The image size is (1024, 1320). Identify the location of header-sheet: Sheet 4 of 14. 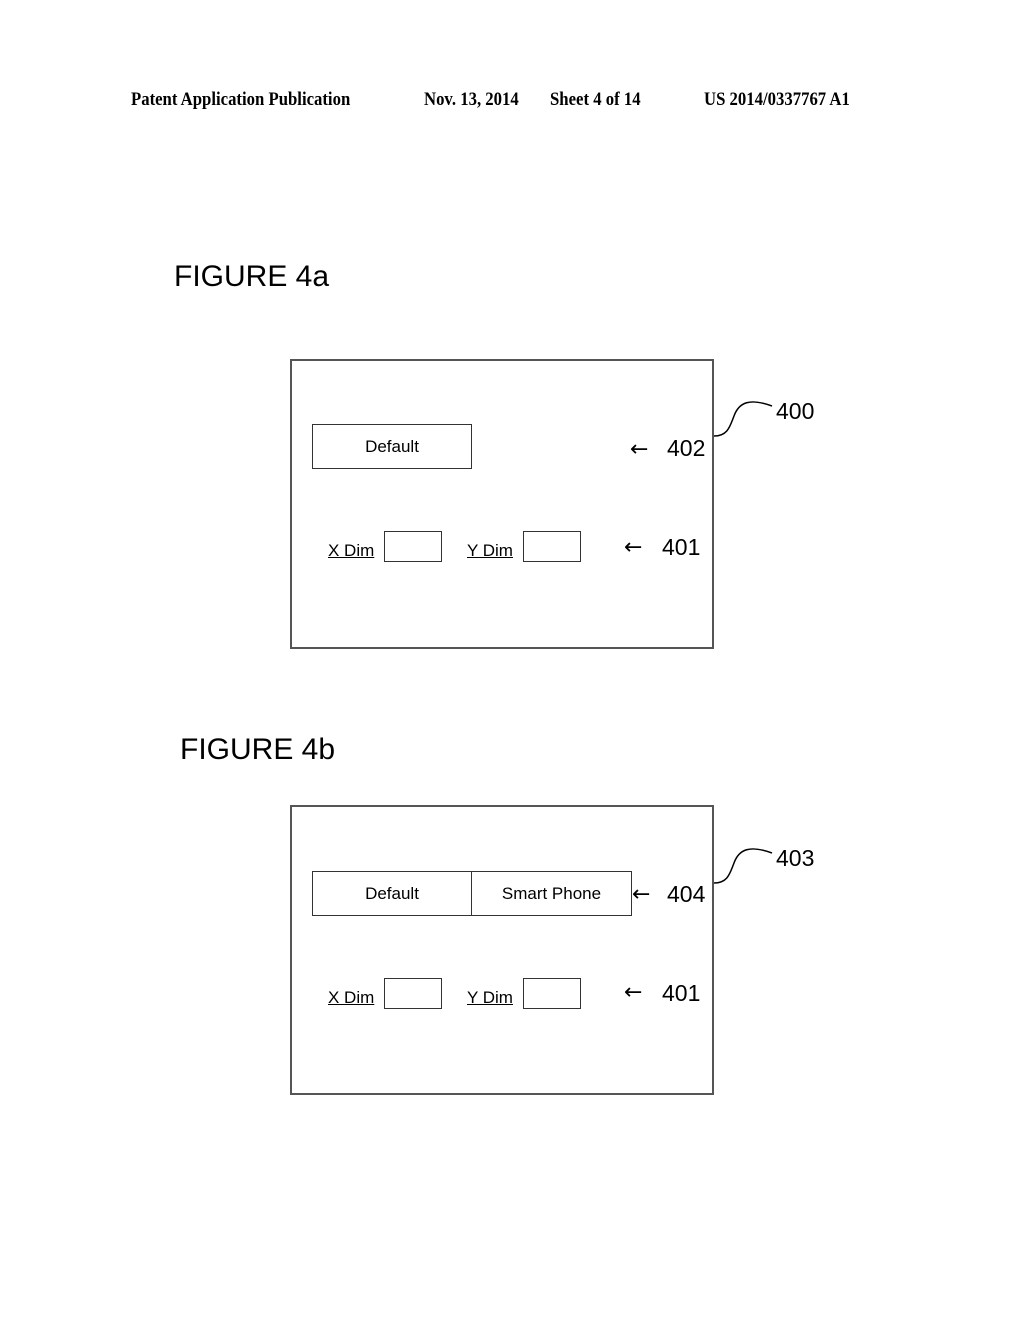
(595, 99).